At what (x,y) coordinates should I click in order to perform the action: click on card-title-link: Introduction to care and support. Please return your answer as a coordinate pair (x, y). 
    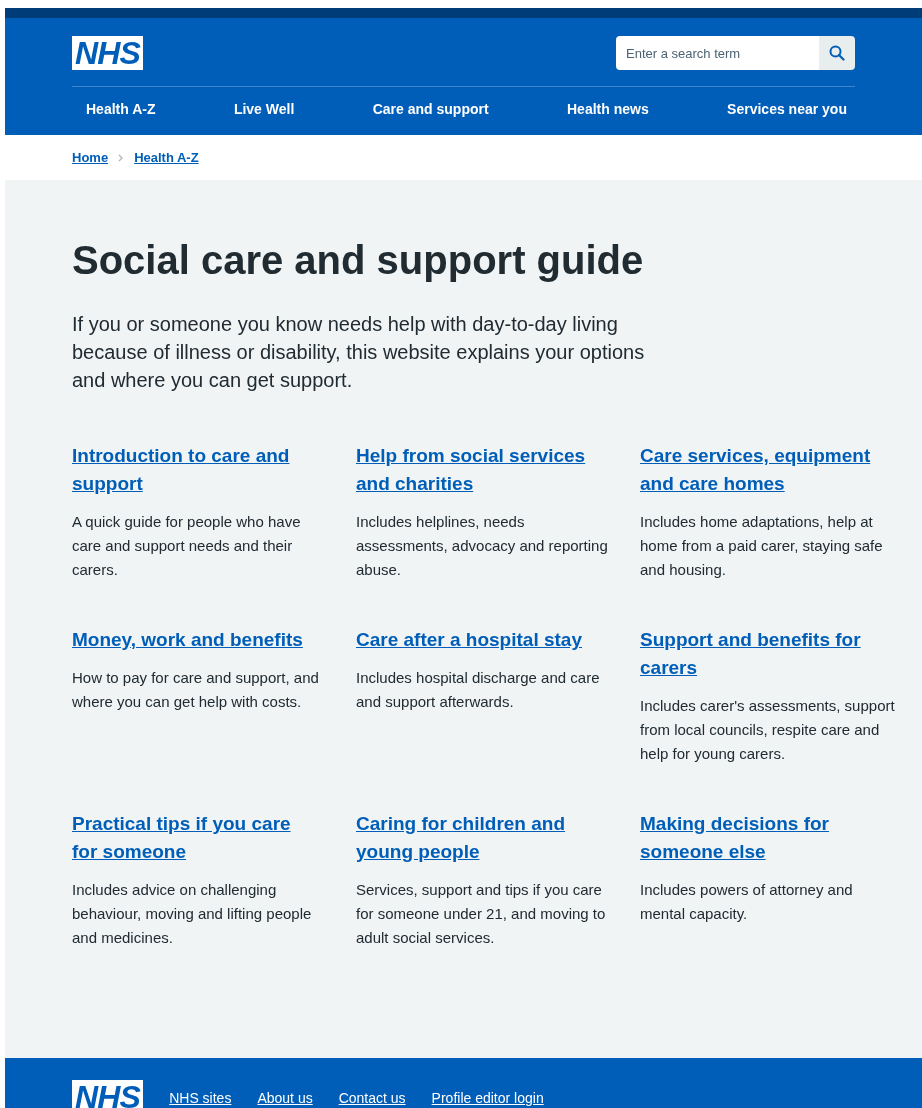
    Looking at the image, I should click on (194, 470).